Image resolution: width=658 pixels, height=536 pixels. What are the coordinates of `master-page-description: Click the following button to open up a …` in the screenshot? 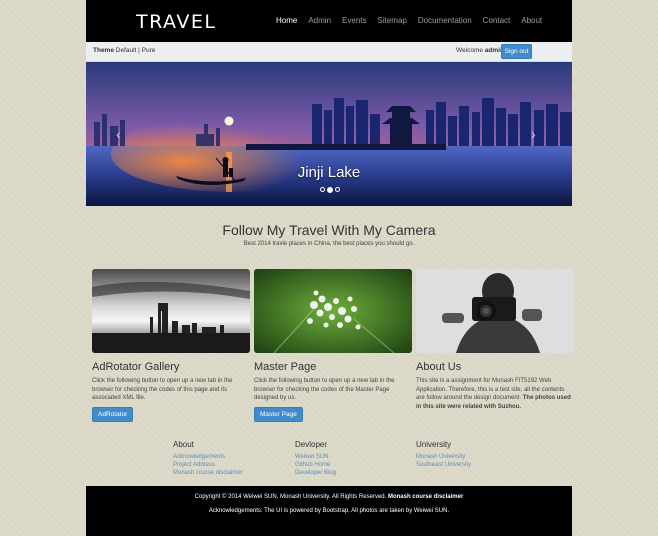 It's located at (324, 389).